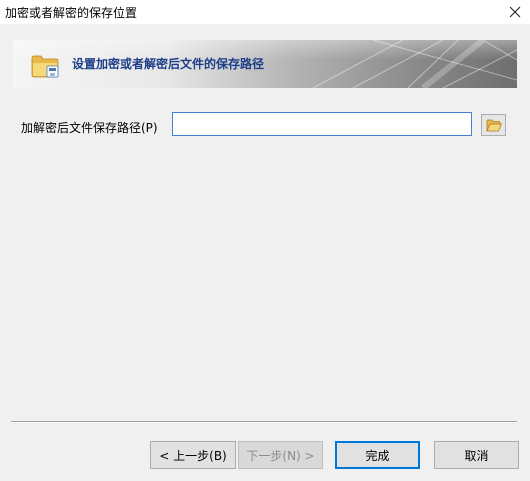 The height and width of the screenshot is (481, 530). What do you see at coordinates (280, 455) in the screenshot?
I see `next-button: 下一步(N) >` at bounding box center [280, 455].